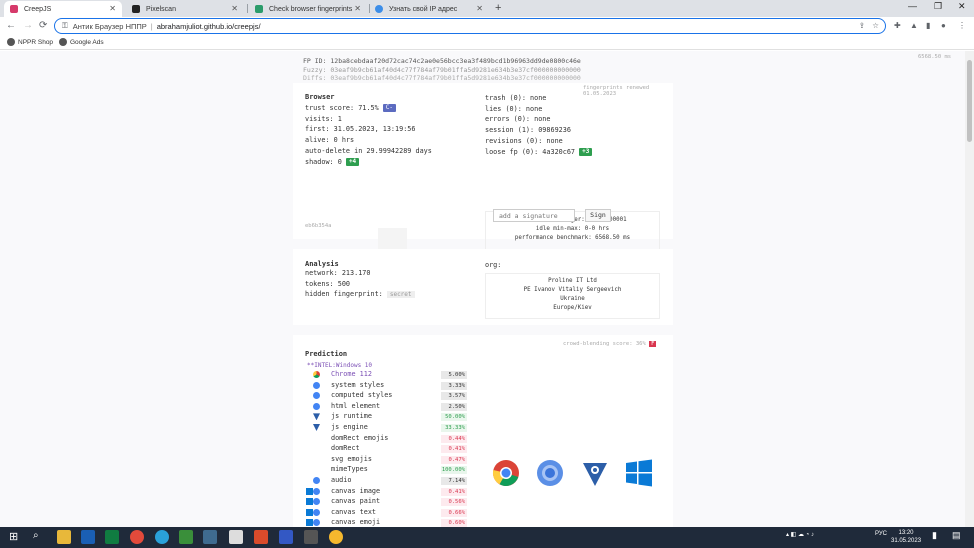 The width and height of the screenshot is (974, 548). What do you see at coordinates (483, 407) in the screenshot?
I see `prediction-row: html element 2.50%` at bounding box center [483, 407].